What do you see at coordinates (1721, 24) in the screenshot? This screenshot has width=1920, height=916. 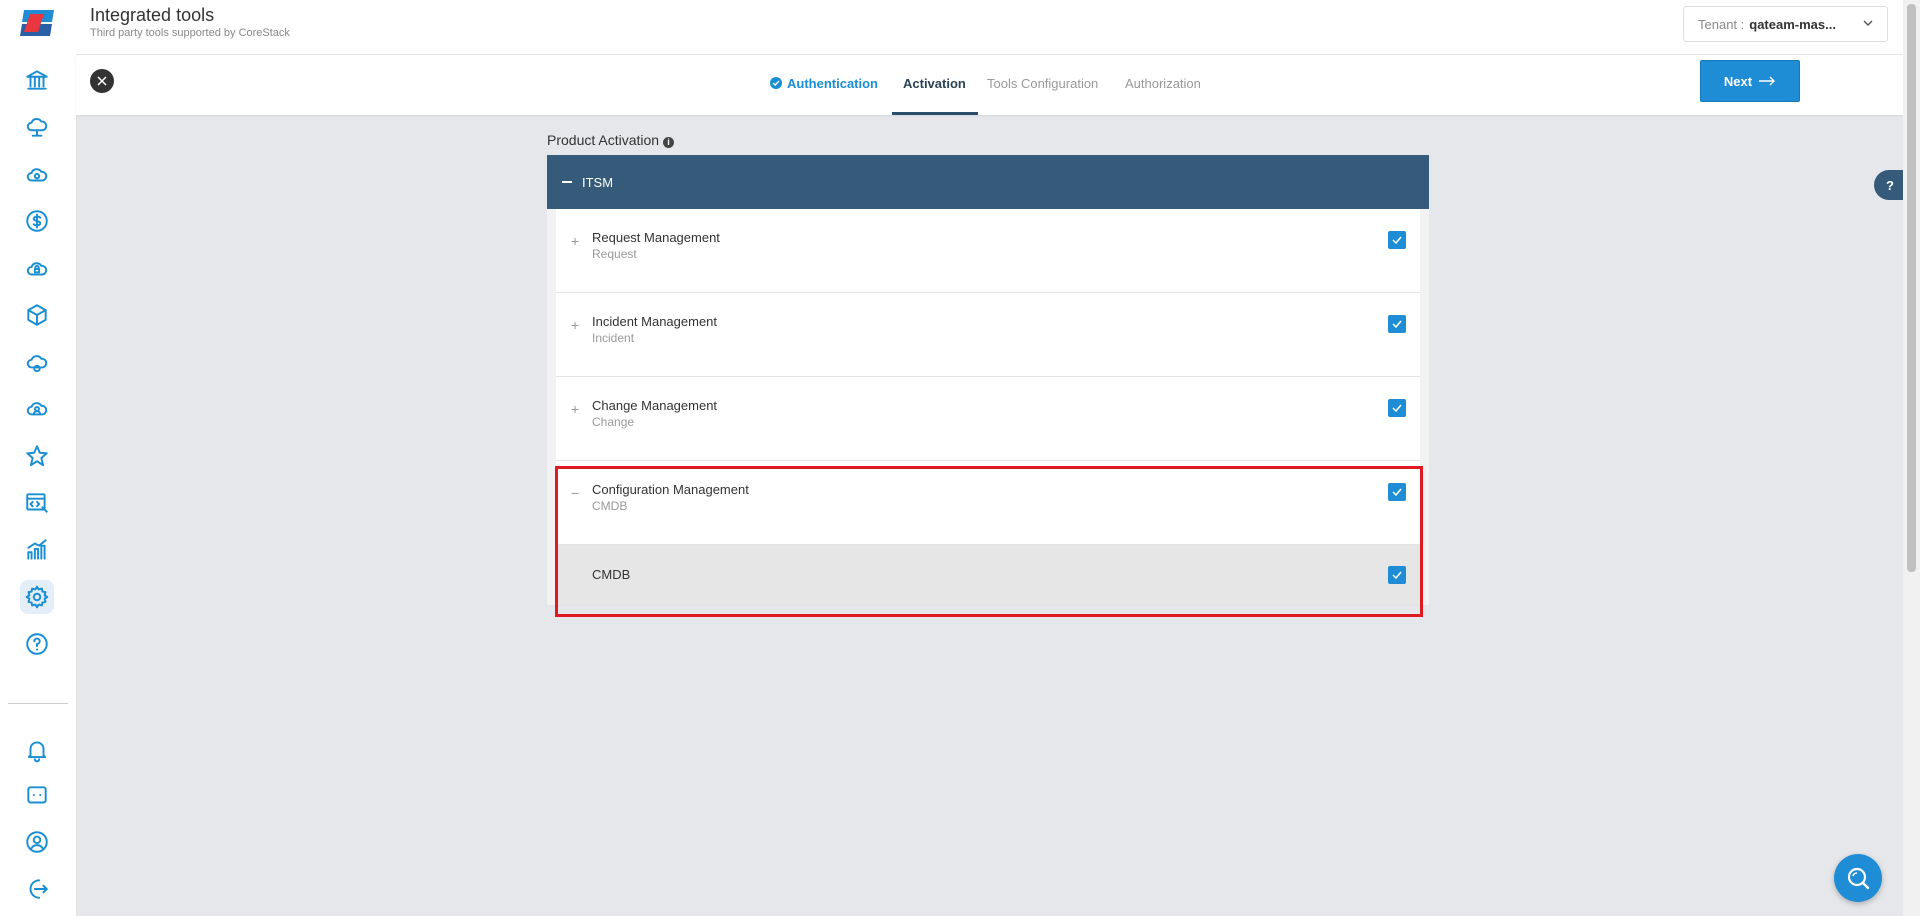 I see `tenant-label: Tenant :` at bounding box center [1721, 24].